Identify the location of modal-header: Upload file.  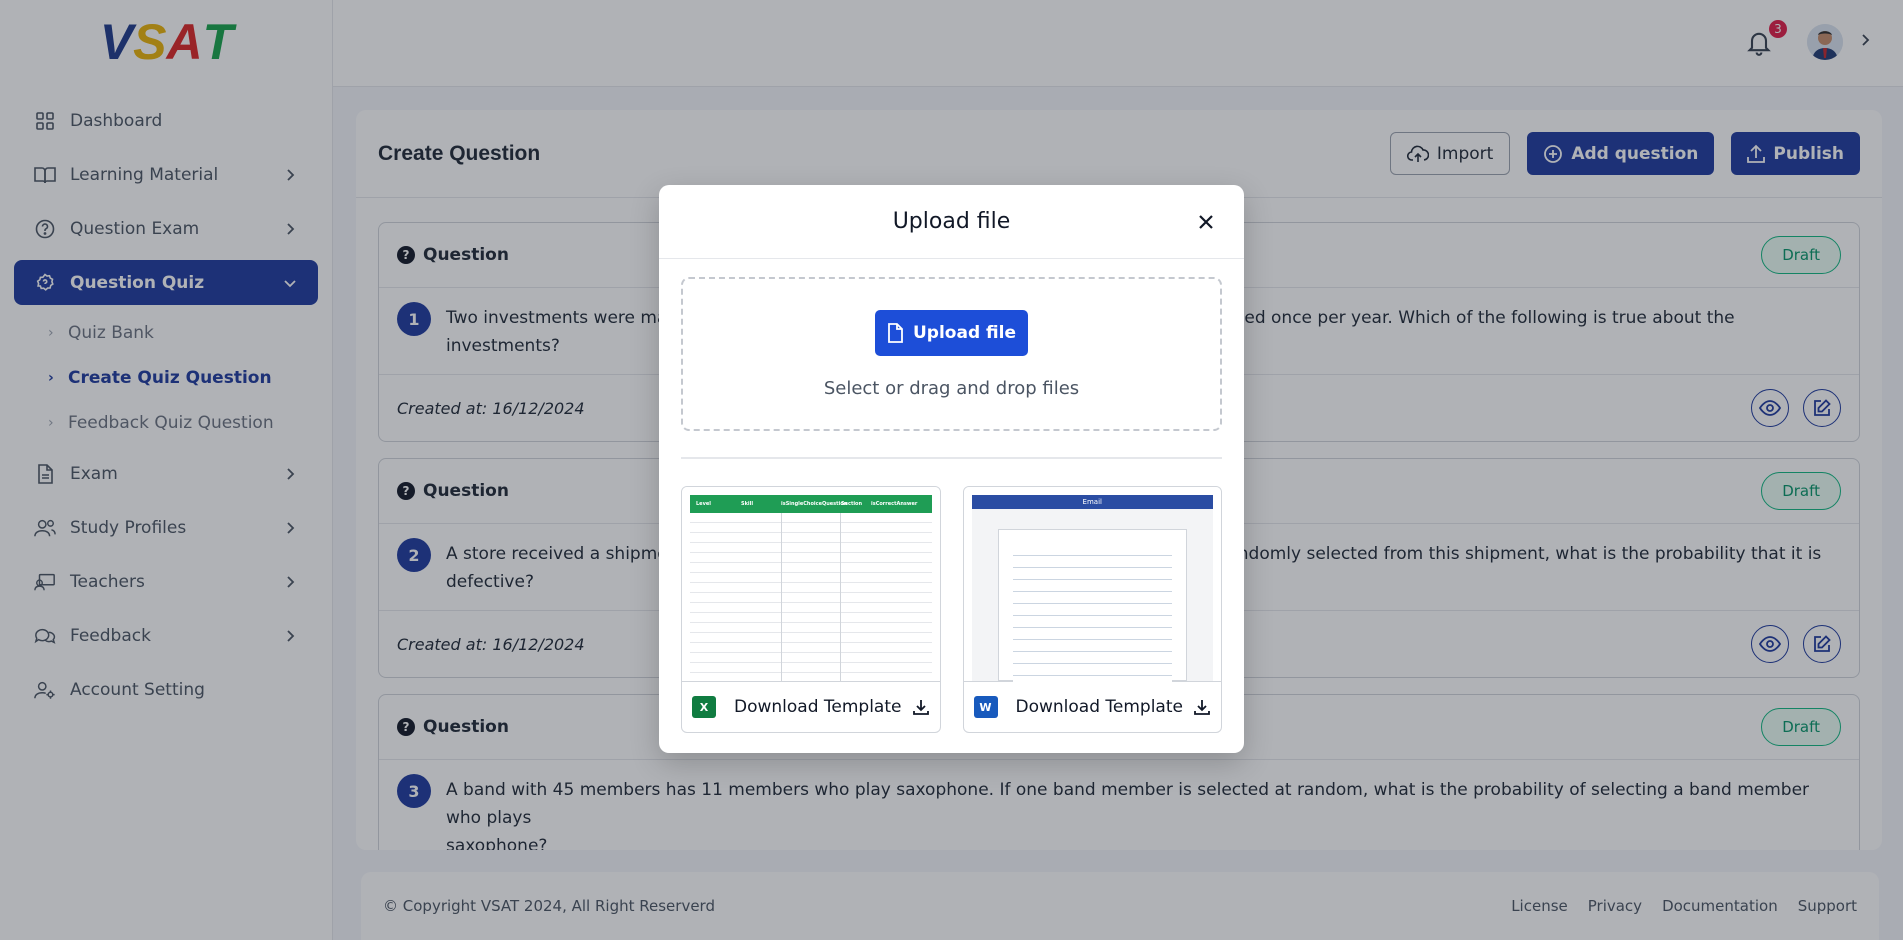
(951, 222).